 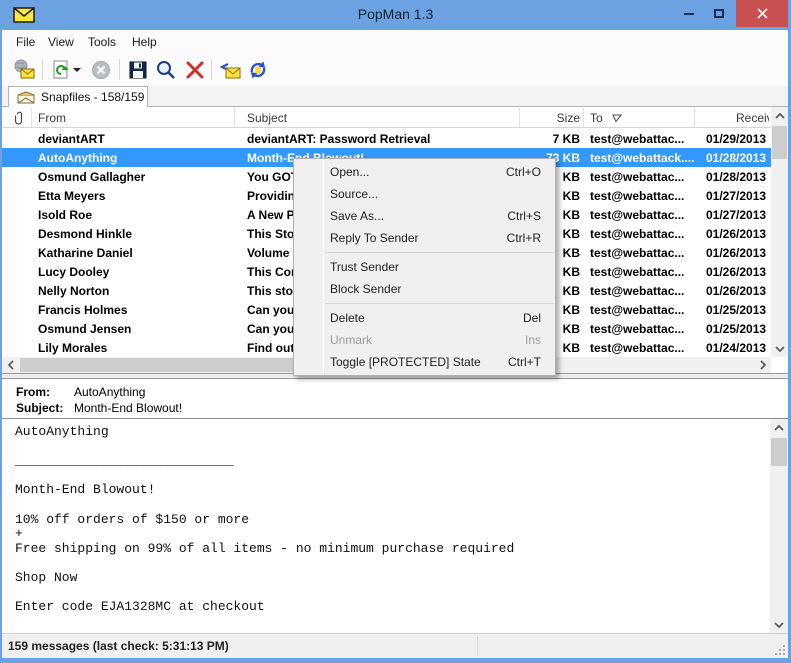 I want to click on menu-item-block-sender: Block Sender, so click(x=424, y=289).